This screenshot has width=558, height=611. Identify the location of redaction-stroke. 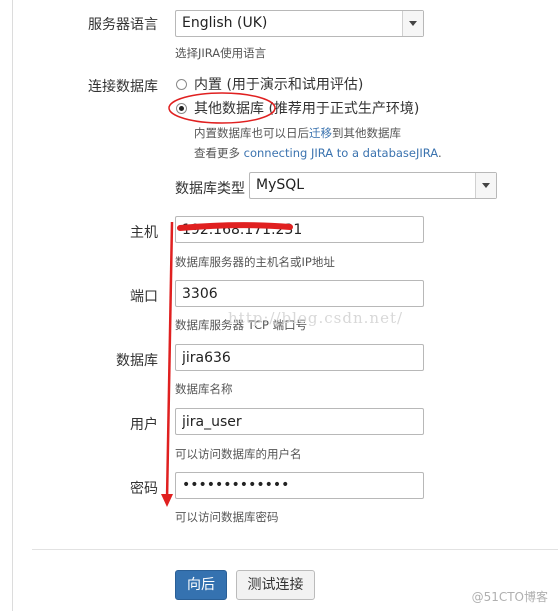
(235, 226).